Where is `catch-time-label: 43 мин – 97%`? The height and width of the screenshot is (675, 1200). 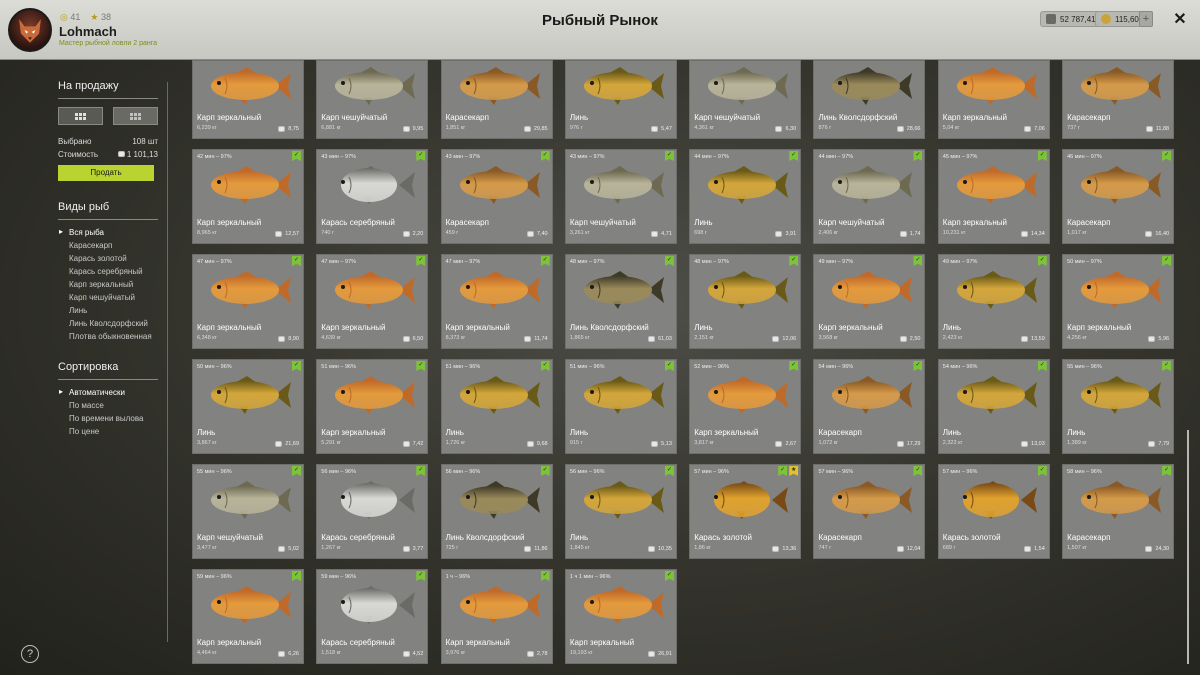
catch-time-label: 43 мин – 97% is located at coordinates (338, 157).